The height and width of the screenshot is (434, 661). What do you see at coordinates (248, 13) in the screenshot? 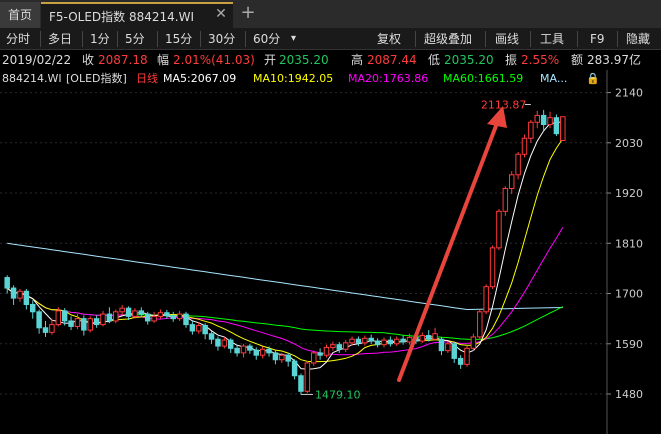
I see `add-tab-icon: +` at bounding box center [248, 13].